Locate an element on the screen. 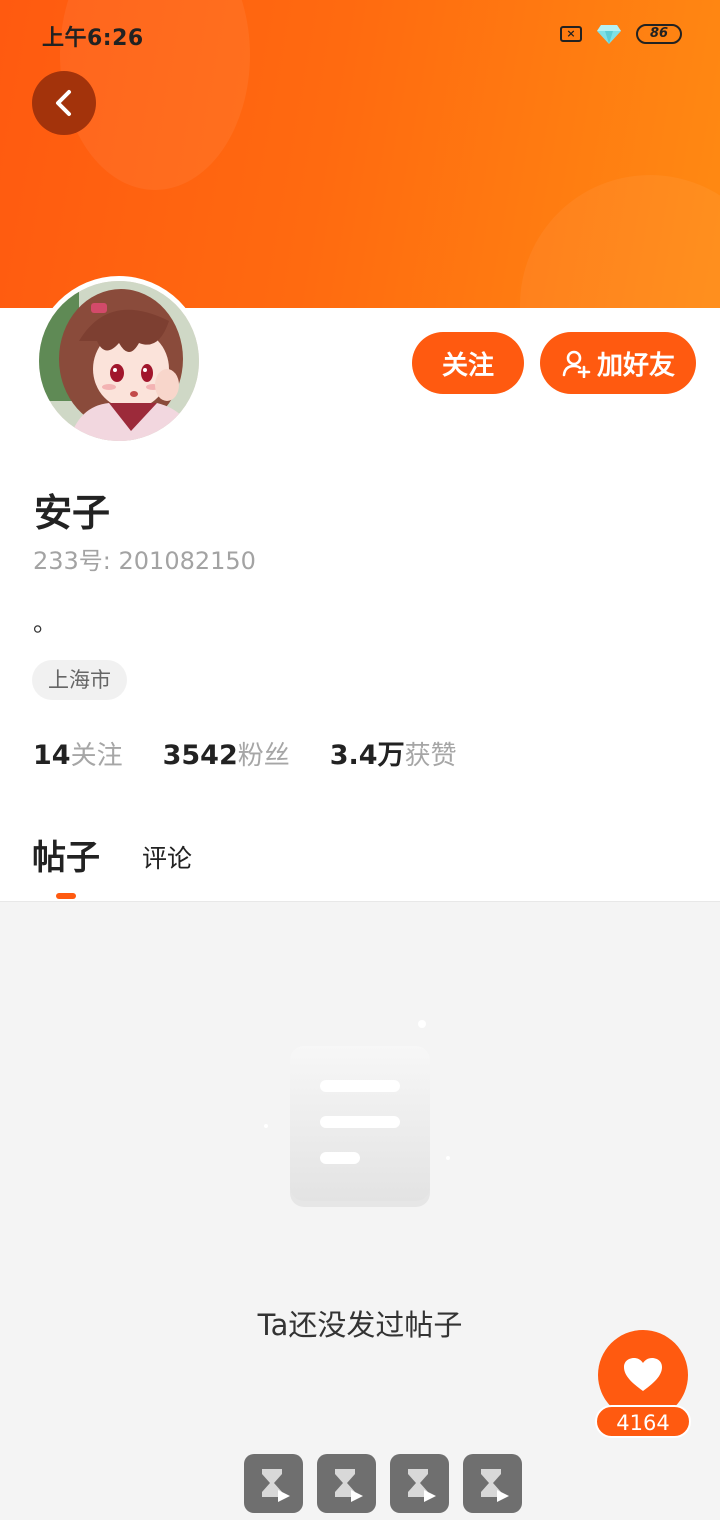 Image resolution: width=720 pixels, height=1520 pixels. stat-followers: 3542 粉丝 is located at coordinates (226, 753).